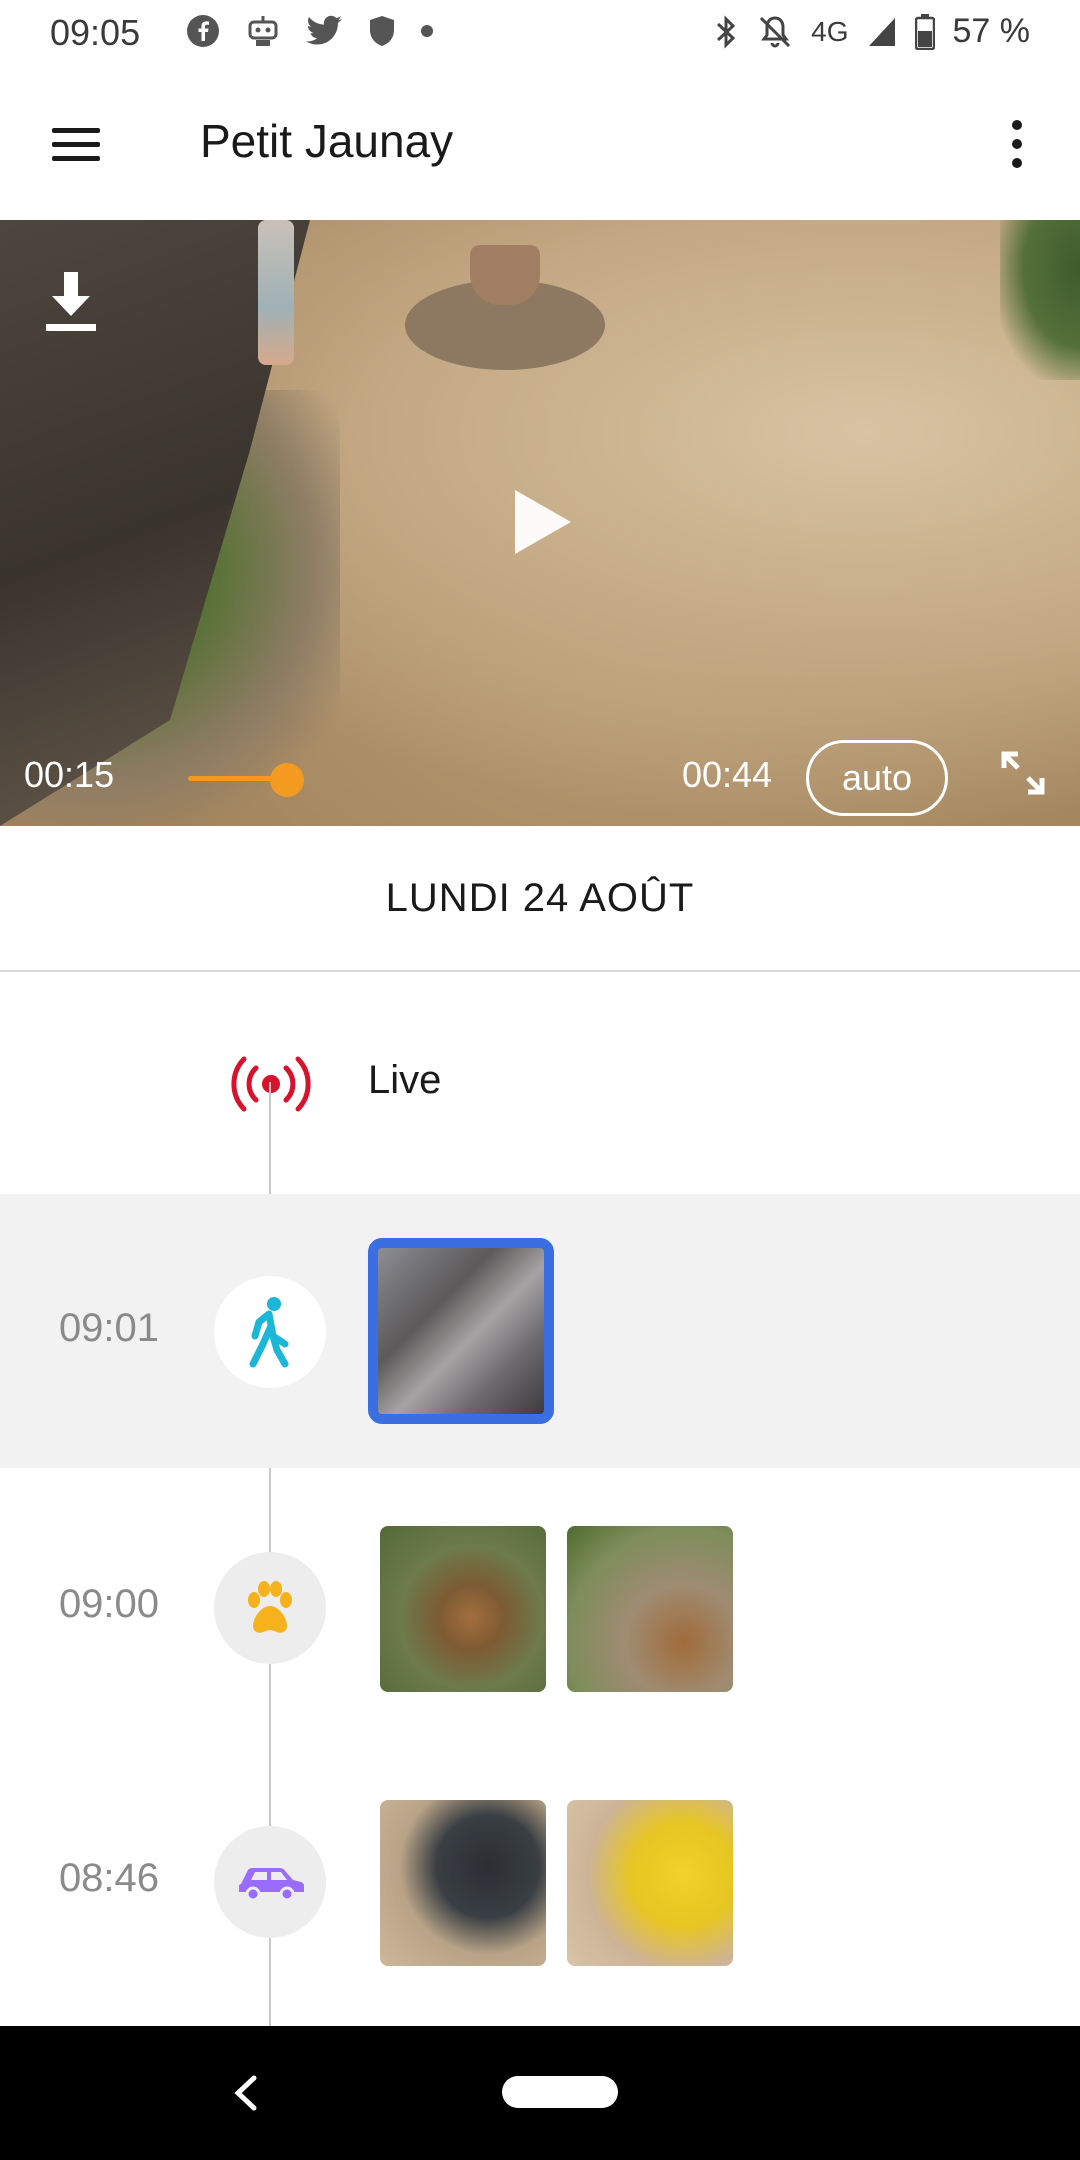 The height and width of the screenshot is (2160, 1080). I want to click on walking-person-icon, so click(269, 1332).